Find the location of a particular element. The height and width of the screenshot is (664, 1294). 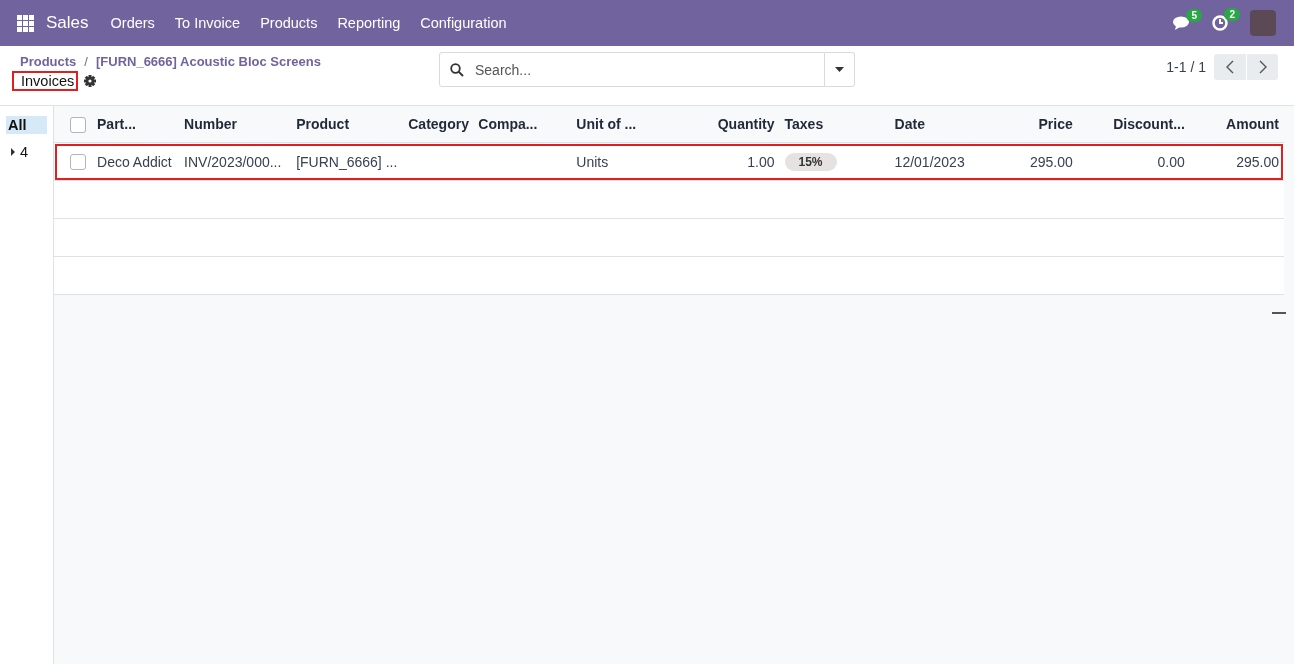

search-dropdown-toggle is located at coordinates (840, 69).